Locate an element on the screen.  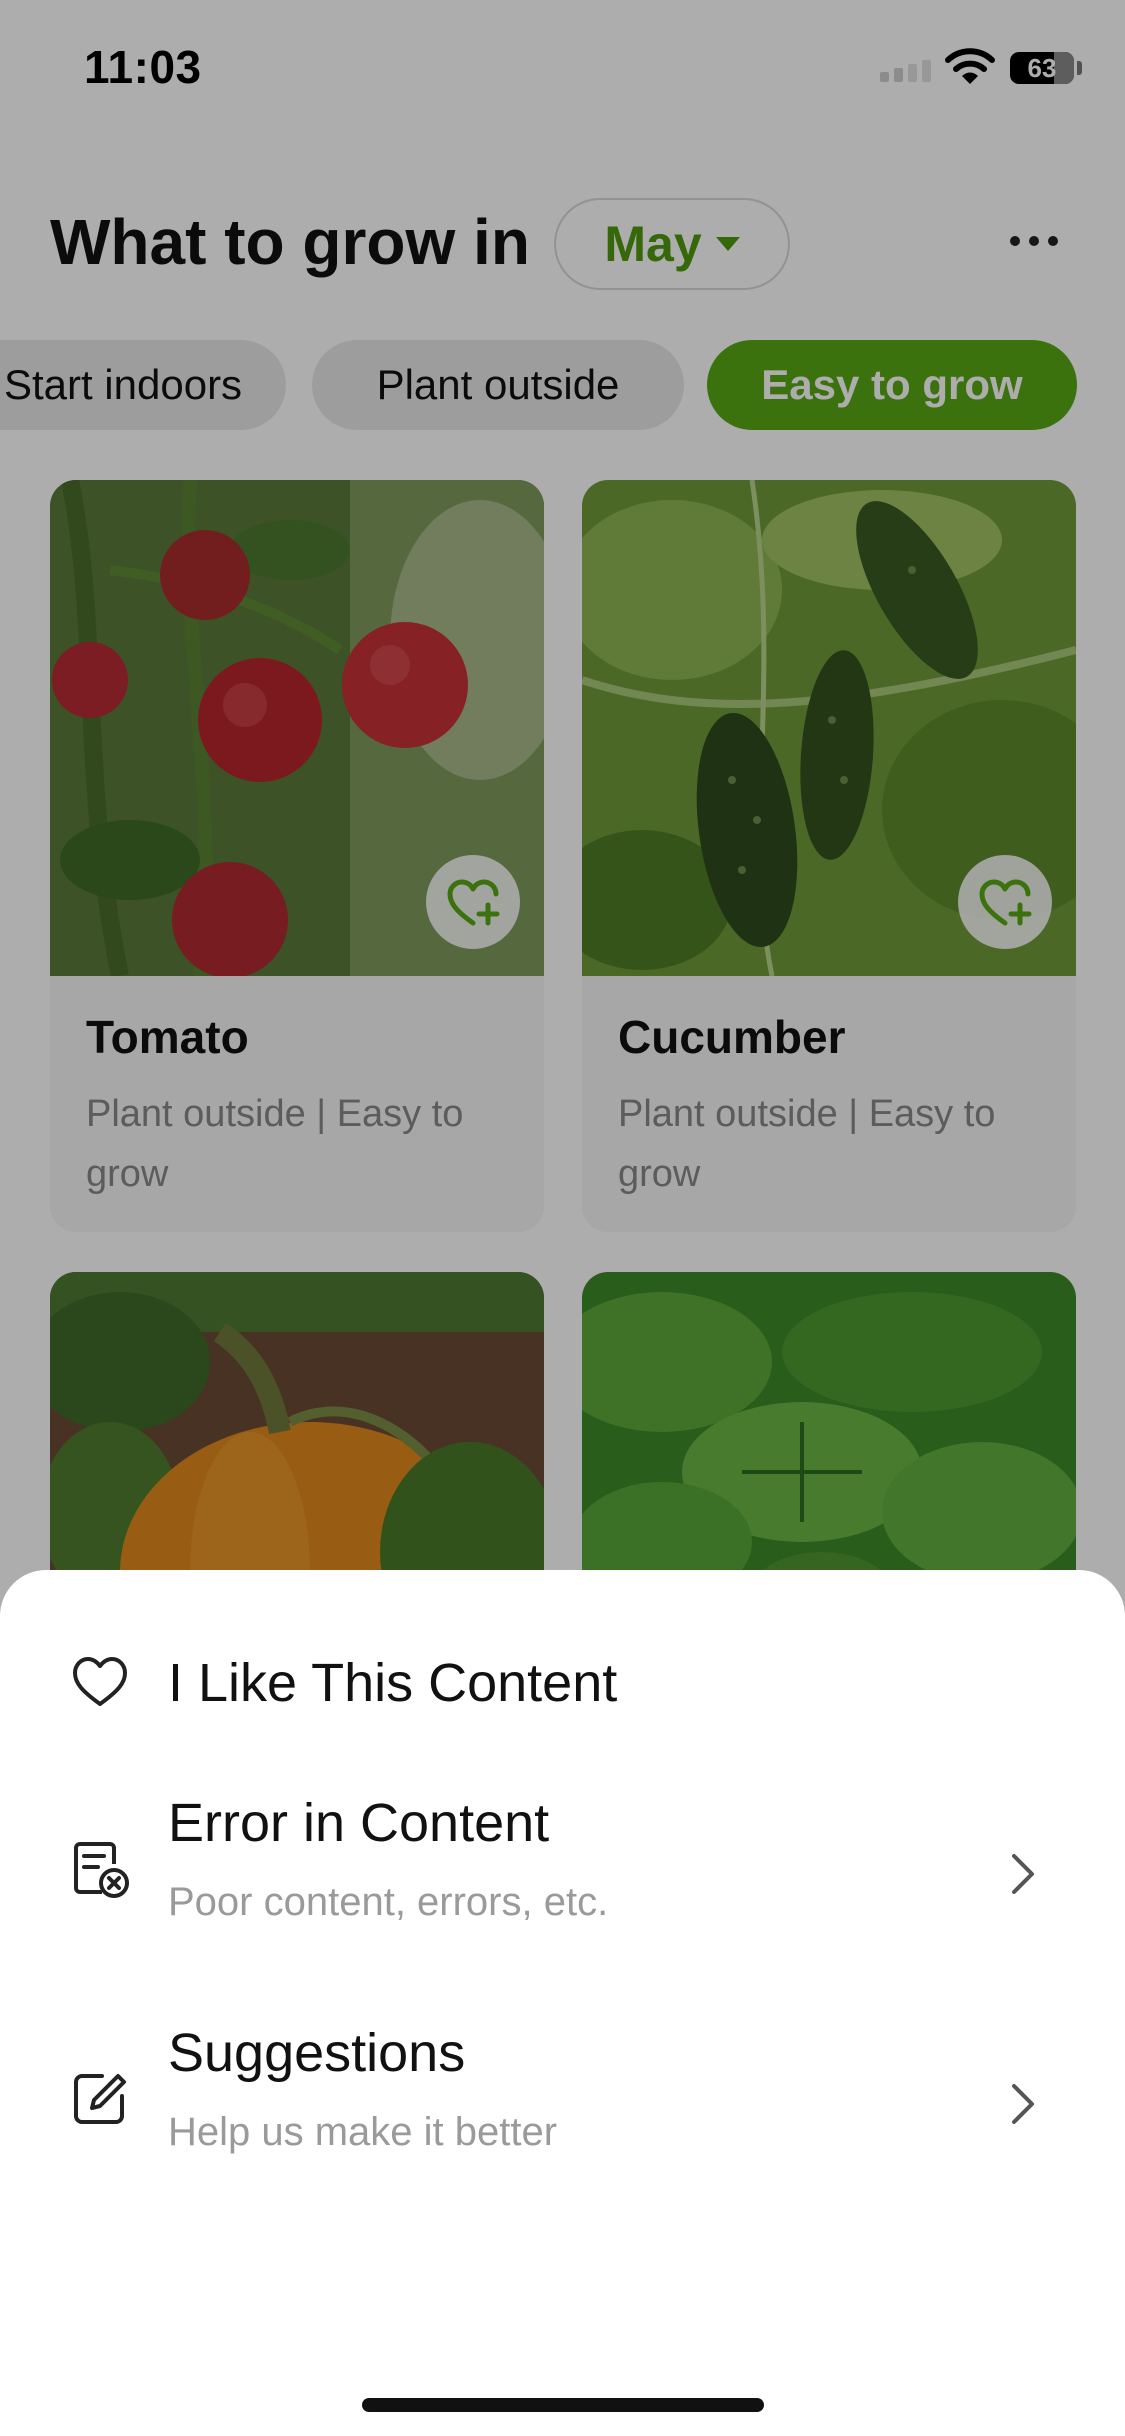
edit-icon is located at coordinates (100, 2099).